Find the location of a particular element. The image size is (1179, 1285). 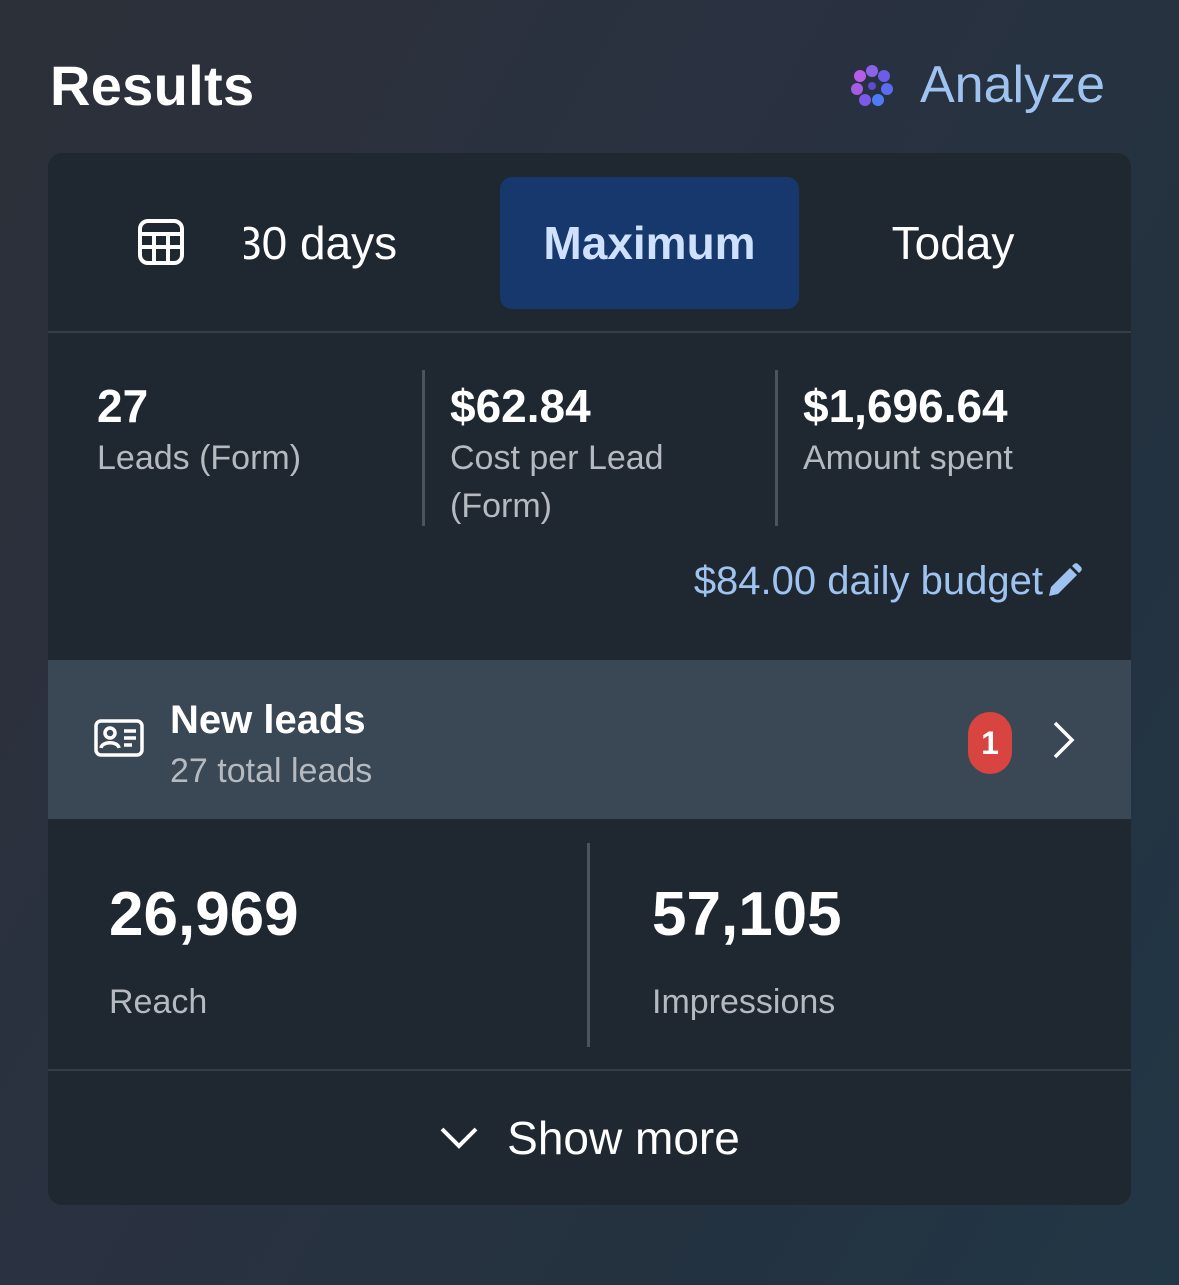

tab-today: Today is located at coordinates (953, 243).